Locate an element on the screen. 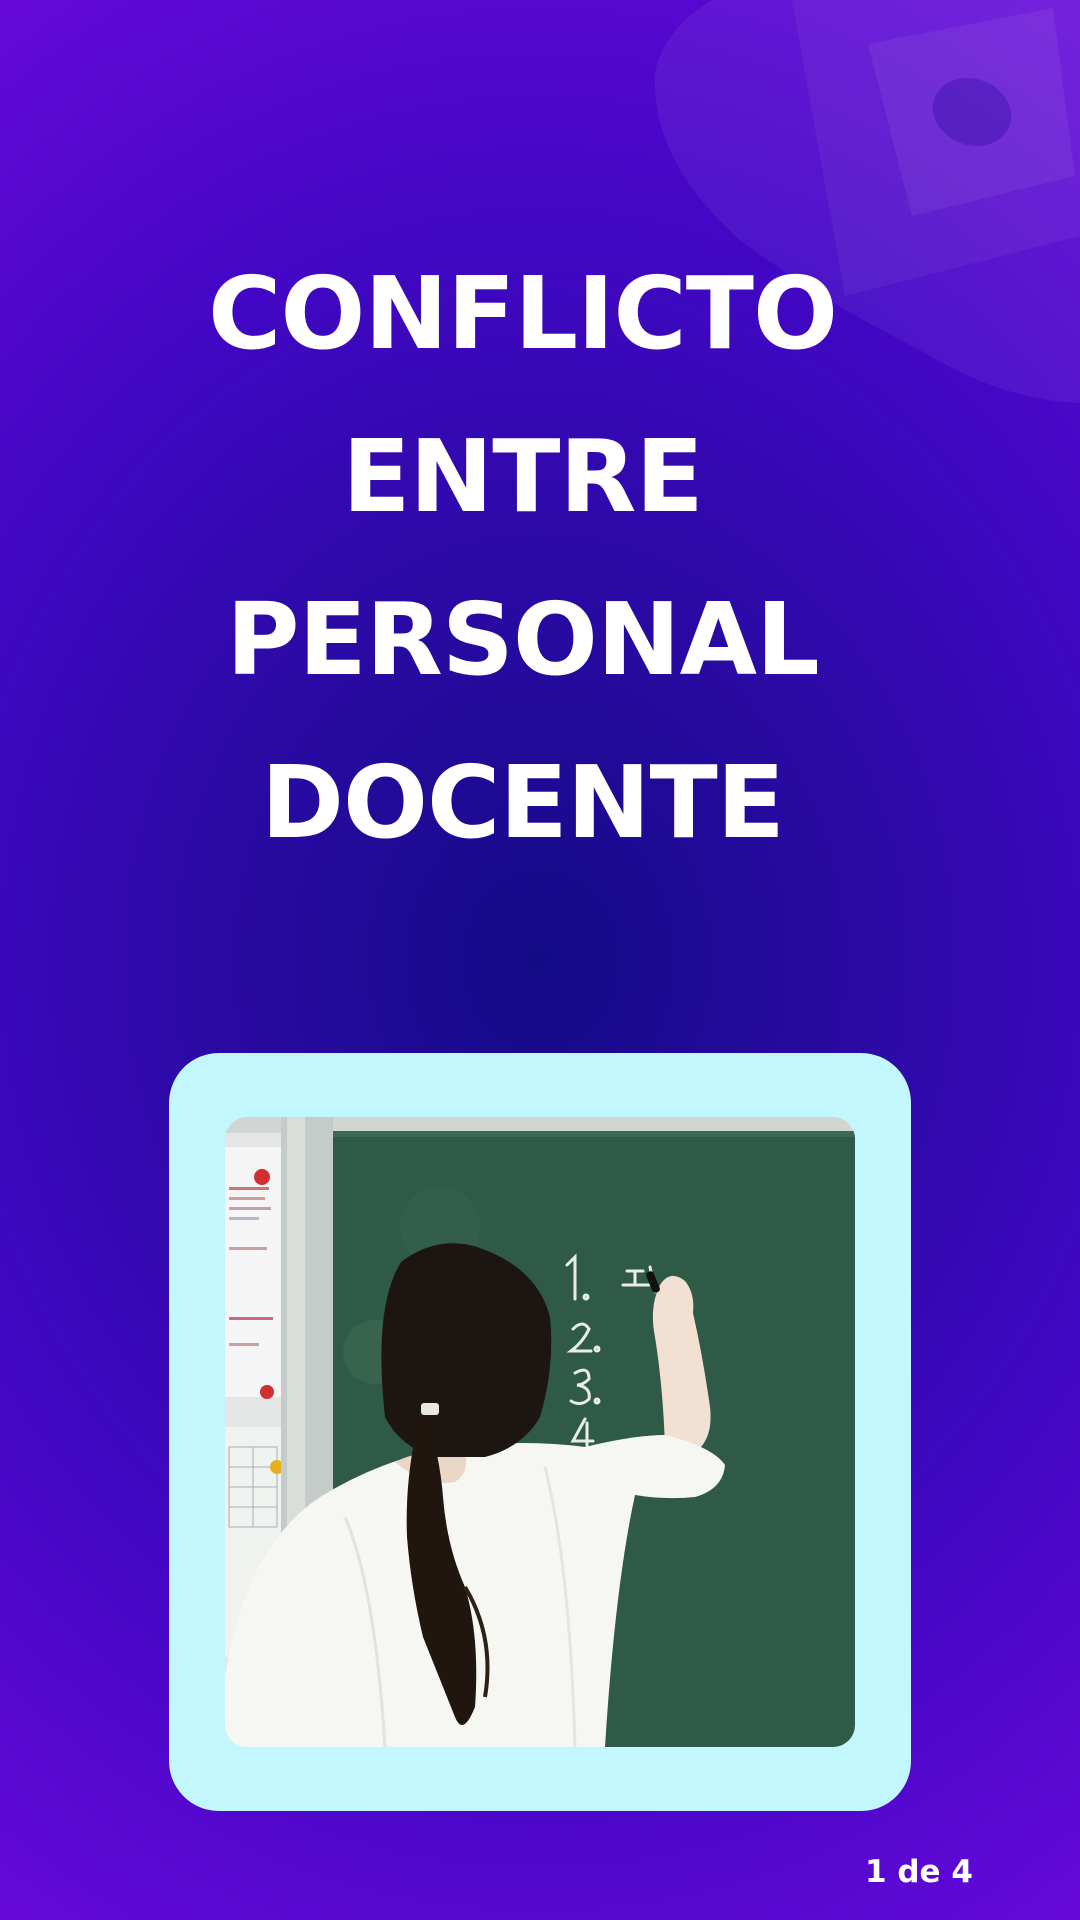 Image resolution: width=1080 pixels, height=1920 pixels. title-line-4: DOCENTE is located at coordinates (523, 802).